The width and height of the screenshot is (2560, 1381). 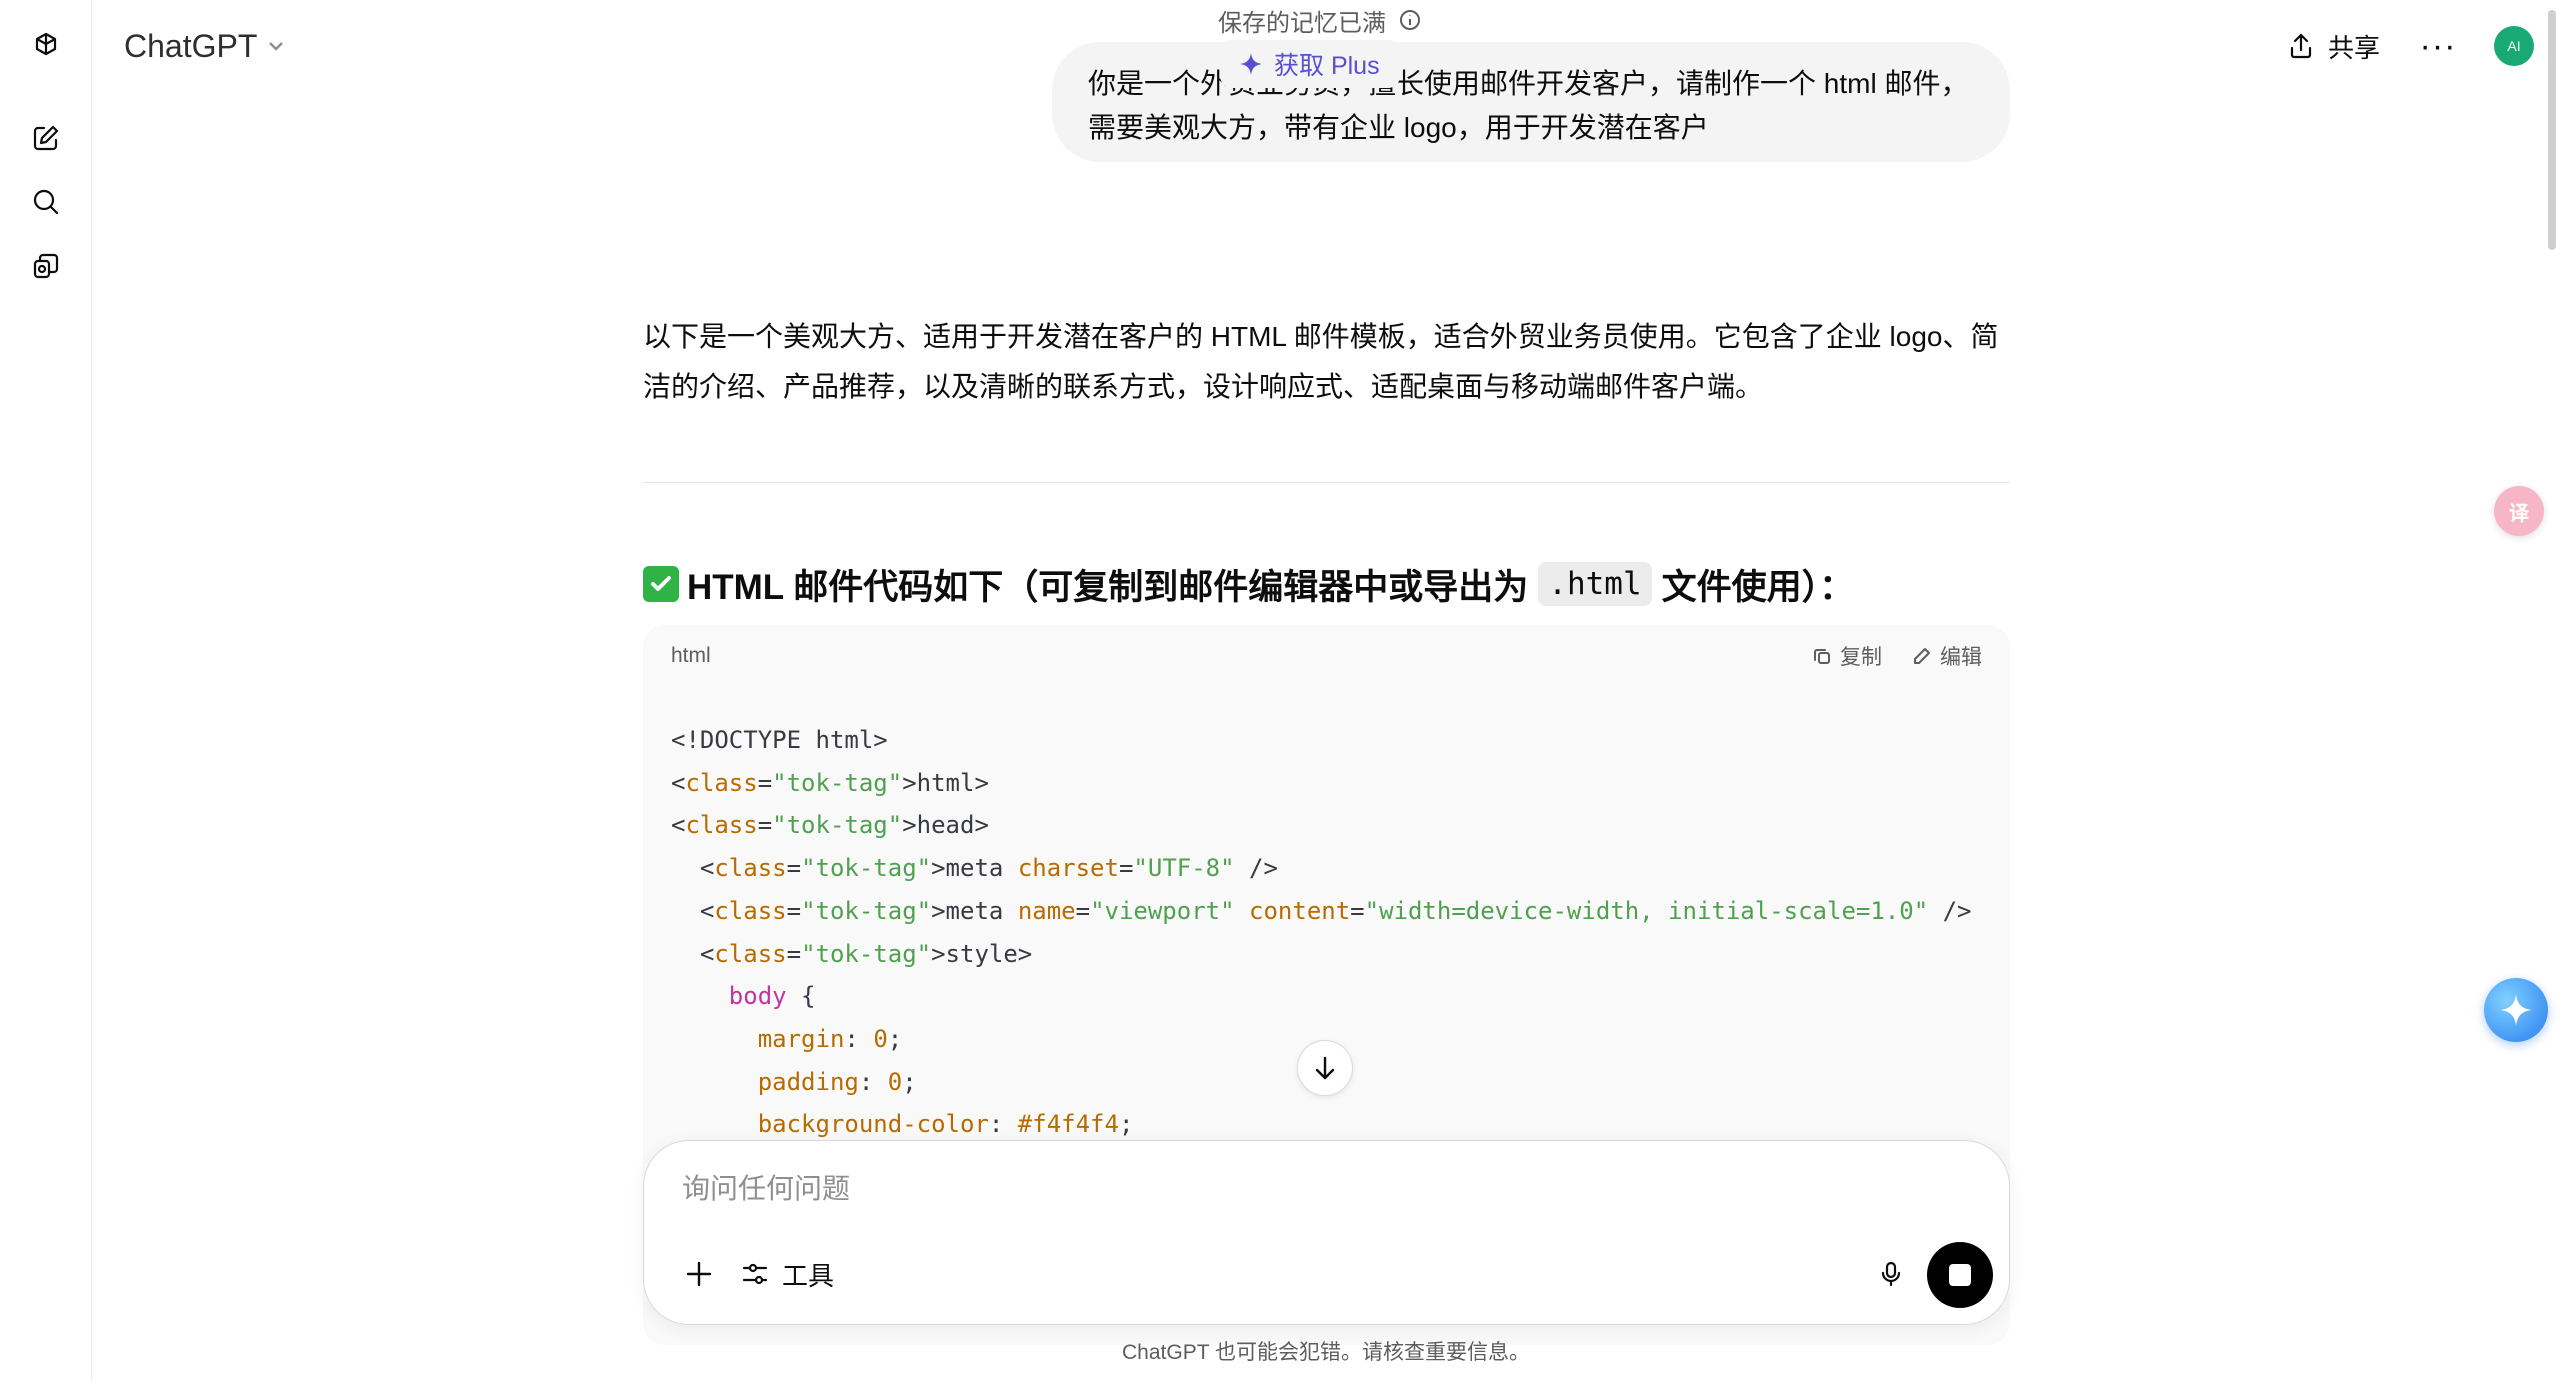 What do you see at coordinates (2516, 1010) in the screenshot?
I see `ai-assistant-sparkle-icon` at bounding box center [2516, 1010].